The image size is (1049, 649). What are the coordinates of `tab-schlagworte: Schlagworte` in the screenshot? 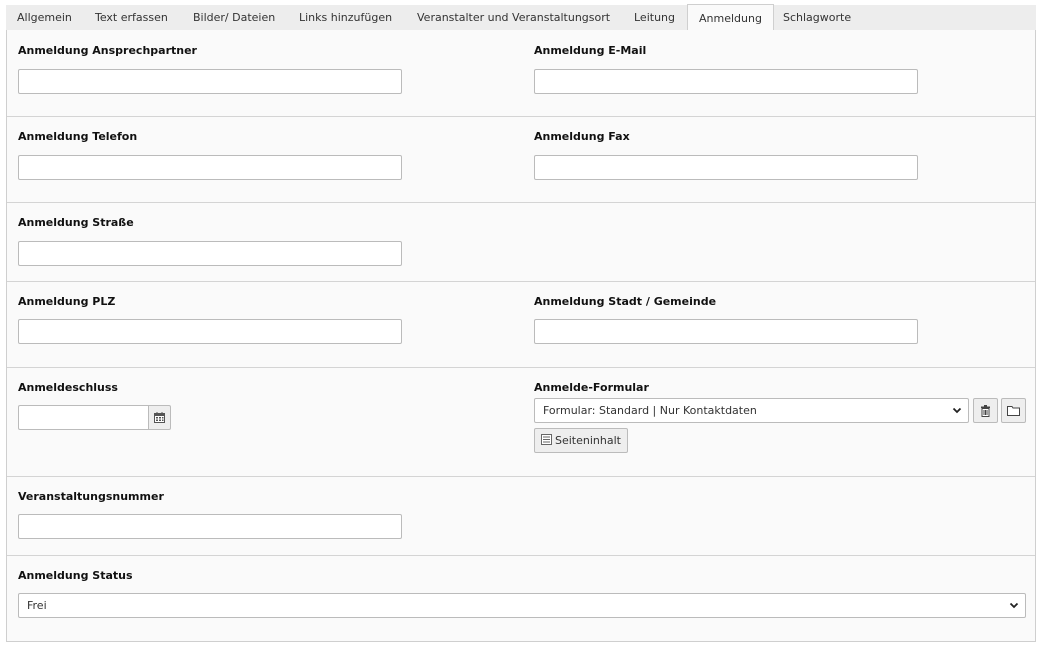 It's located at (817, 18).